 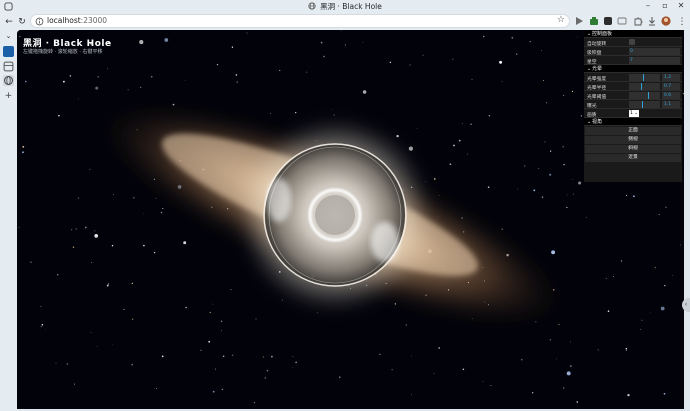 I want to click on glow-threshold-slider, so click(x=644, y=95).